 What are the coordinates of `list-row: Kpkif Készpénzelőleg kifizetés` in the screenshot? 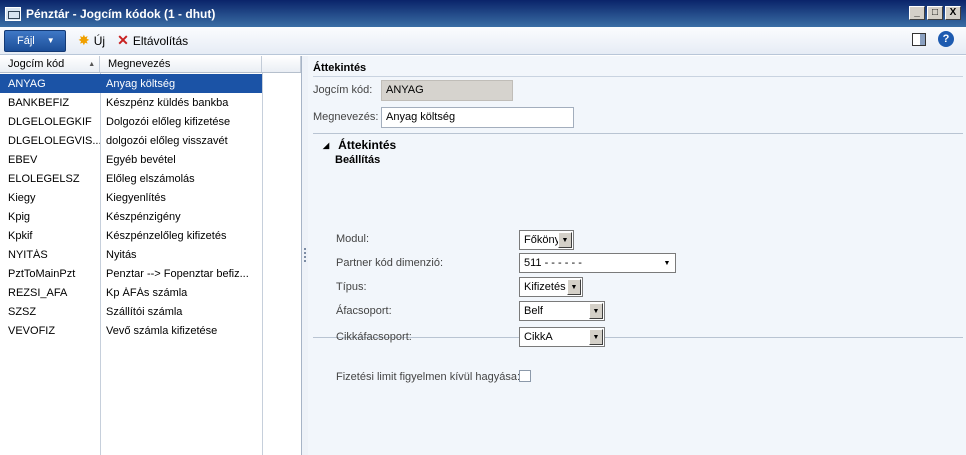 It's located at (131, 235).